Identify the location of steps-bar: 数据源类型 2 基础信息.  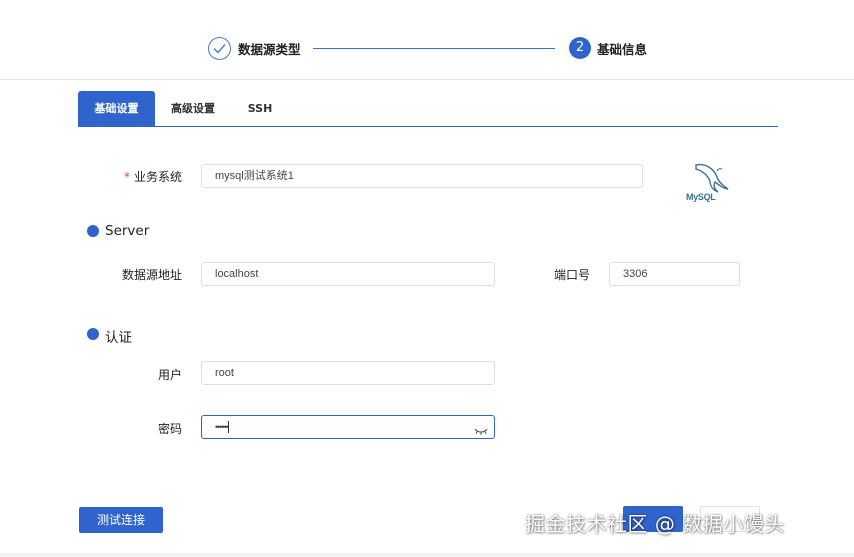
(427, 40).